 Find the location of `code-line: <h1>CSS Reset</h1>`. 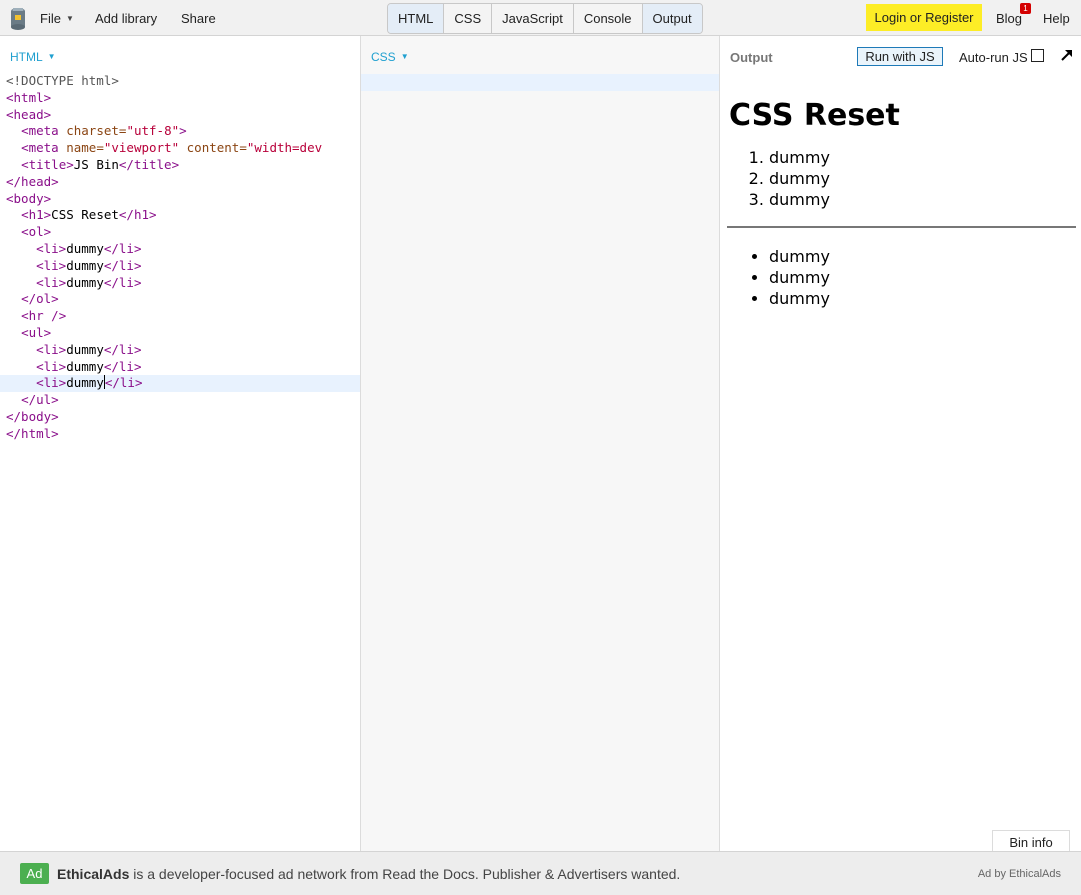

code-line: <h1>CSS Reset</h1> is located at coordinates (180, 215).